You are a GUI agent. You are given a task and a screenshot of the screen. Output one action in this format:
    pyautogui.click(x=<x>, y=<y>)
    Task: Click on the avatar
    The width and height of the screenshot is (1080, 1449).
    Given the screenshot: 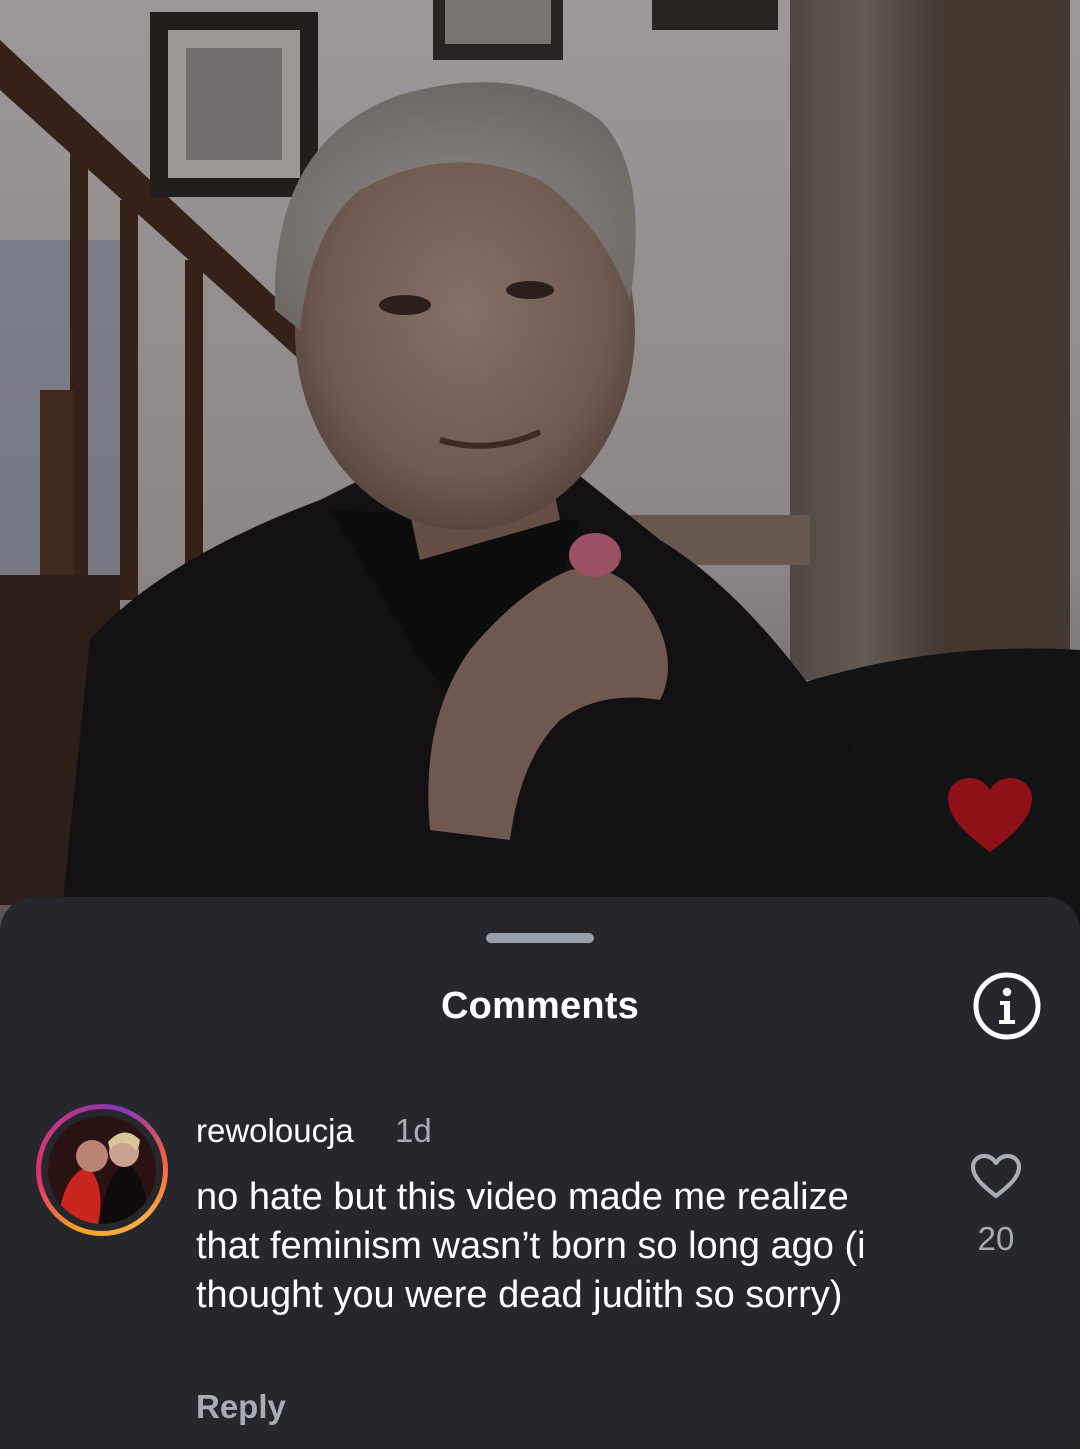 What is the action you would take?
    pyautogui.click(x=102, y=1170)
    